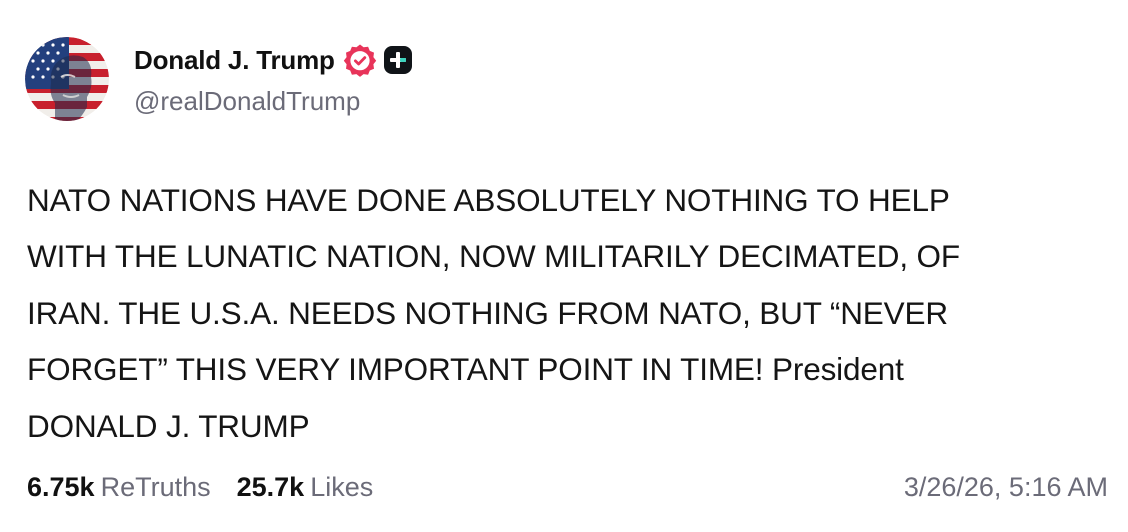 The width and height of the screenshot is (1128, 532). What do you see at coordinates (342, 487) in the screenshot?
I see `likes-label: Likes` at bounding box center [342, 487].